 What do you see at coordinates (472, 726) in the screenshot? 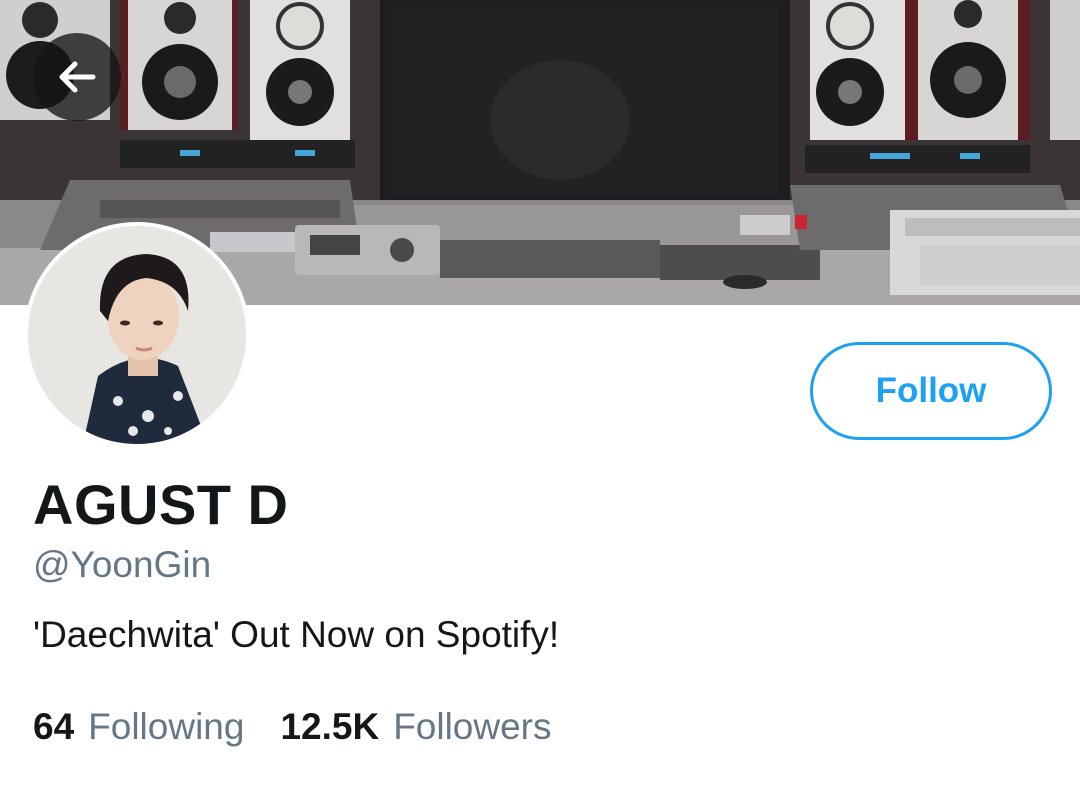
I see `followers-label: Followers` at bounding box center [472, 726].